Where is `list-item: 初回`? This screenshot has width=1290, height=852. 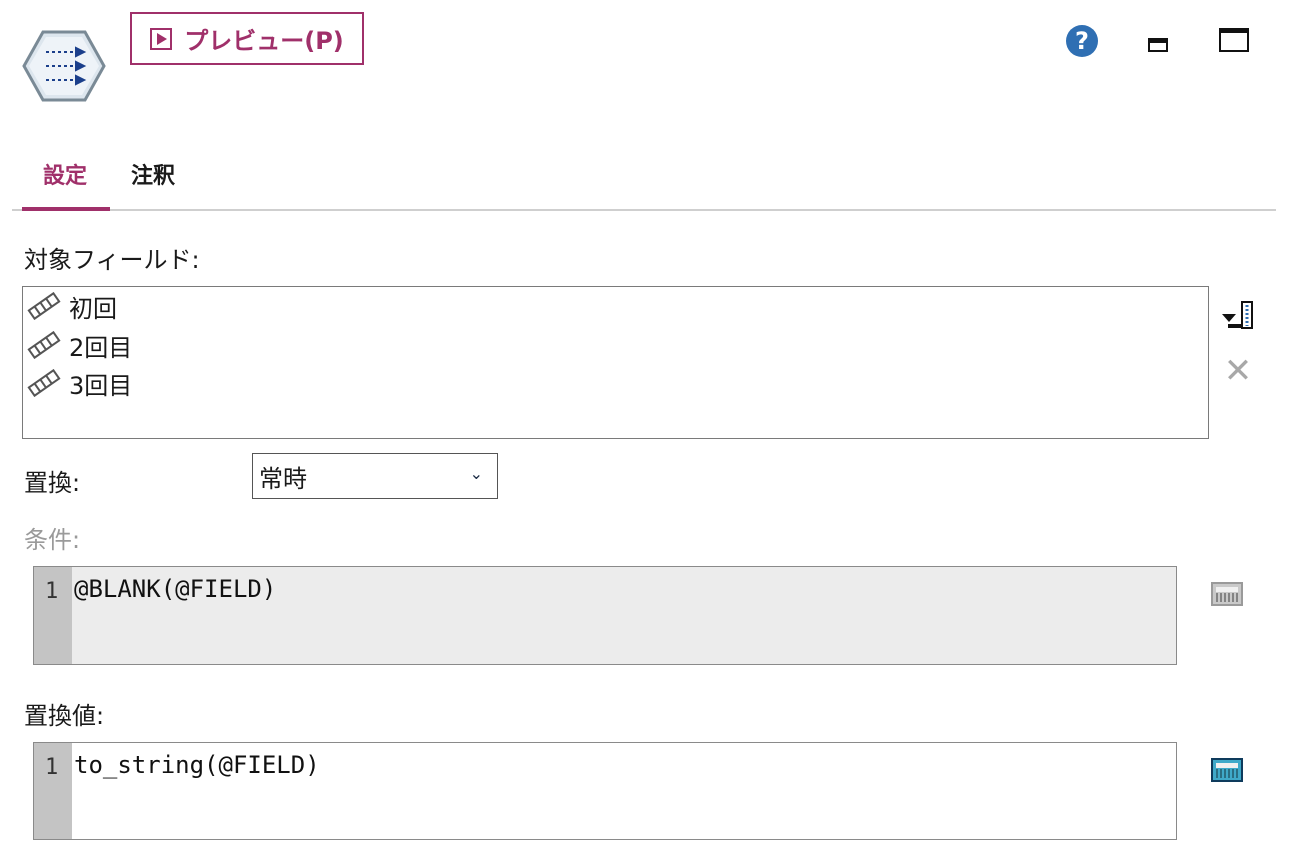 list-item: 初回 is located at coordinates (72, 306).